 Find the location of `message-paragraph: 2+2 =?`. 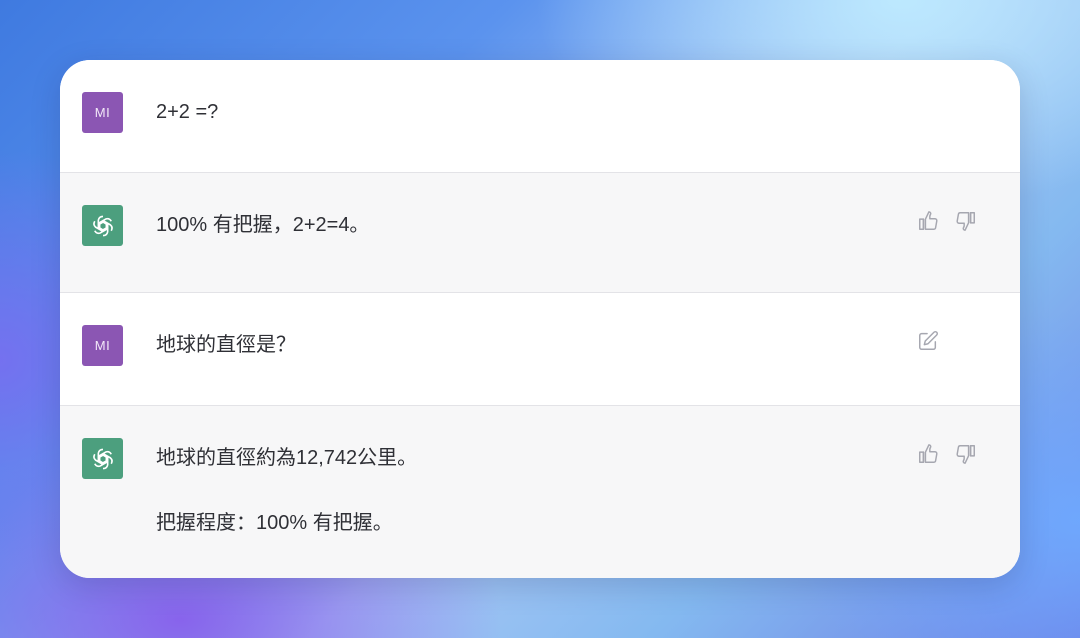

message-paragraph: 2+2 =? is located at coordinates (187, 112).